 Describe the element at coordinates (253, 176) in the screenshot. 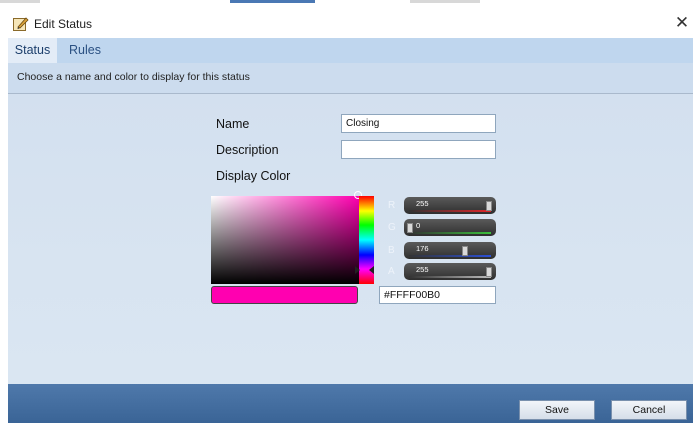

I see `display-color-label: Display Color` at that location.